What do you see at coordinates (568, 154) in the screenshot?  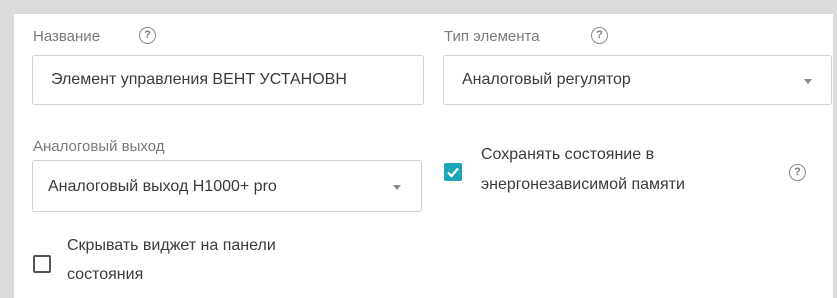 I see `save-state-label-line1: Сохранять состояние в` at bounding box center [568, 154].